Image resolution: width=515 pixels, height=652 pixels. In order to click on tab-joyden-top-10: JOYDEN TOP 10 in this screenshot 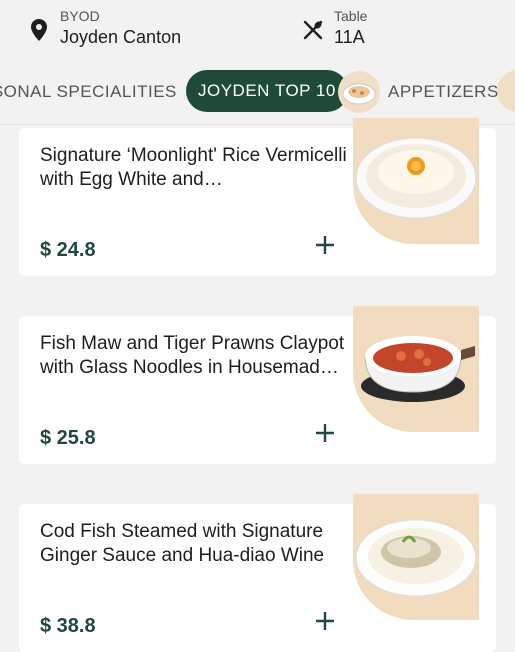, I will do `click(267, 91)`.